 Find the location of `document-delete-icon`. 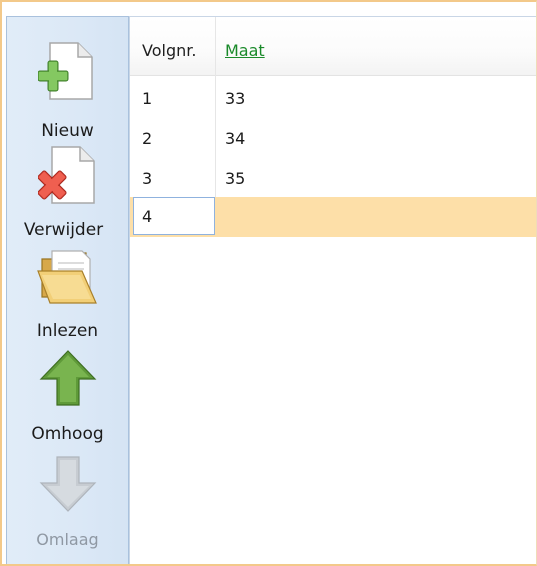

document-delete-icon is located at coordinates (67, 178).